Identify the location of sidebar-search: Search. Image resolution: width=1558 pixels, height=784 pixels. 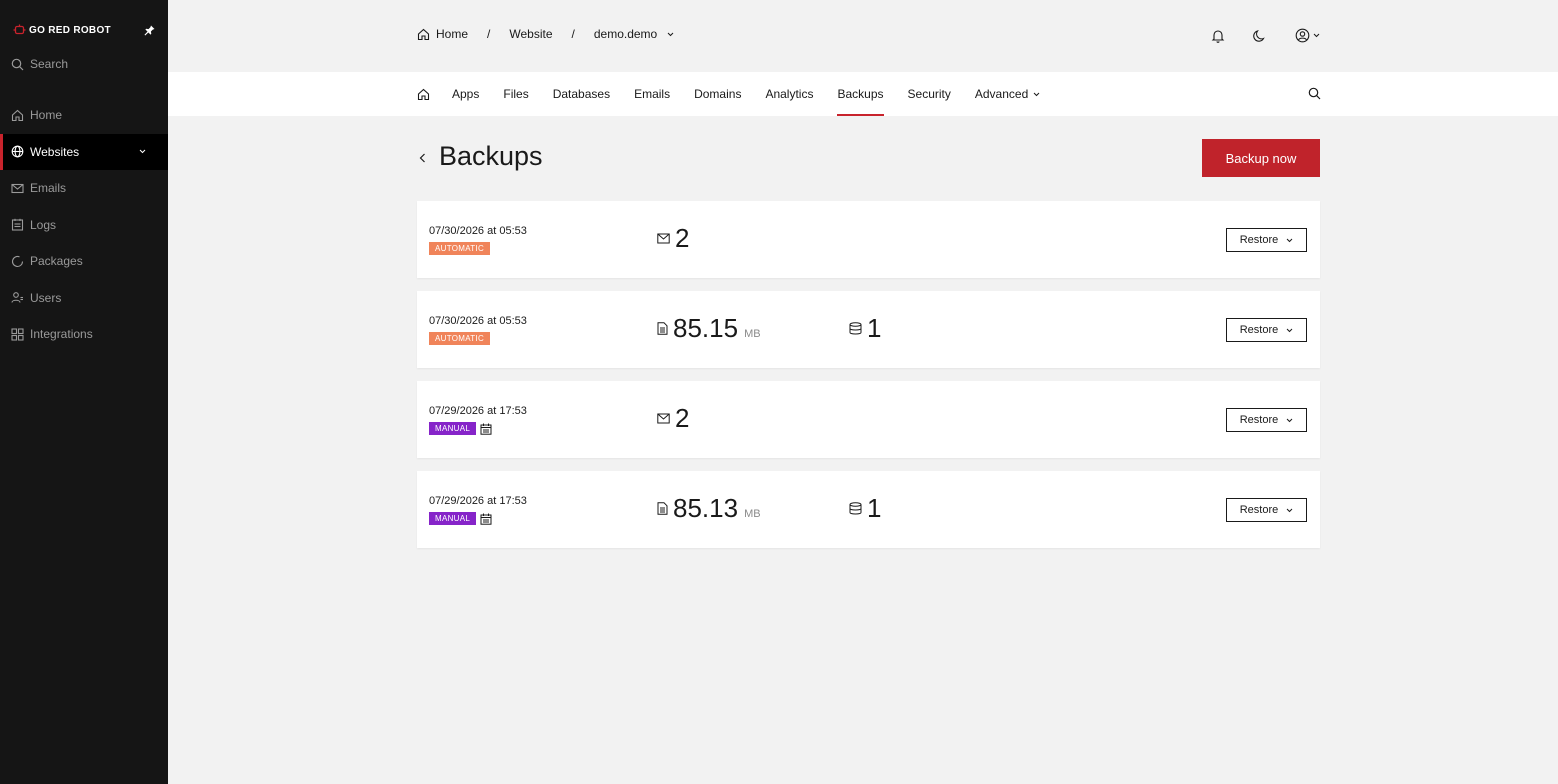
(39, 64).